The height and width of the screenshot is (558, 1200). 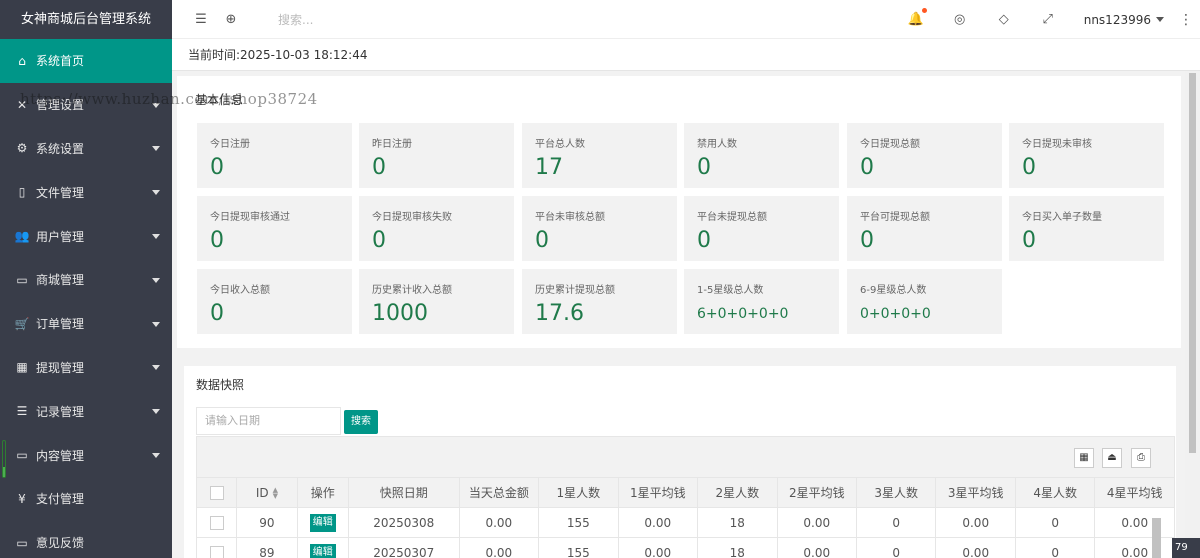 What do you see at coordinates (686, 19) in the screenshot?
I see `top-header: ☰ ⊕ 搜索... 🔔 ◎ ◇ ⤢ nns123996 ⋮` at bounding box center [686, 19].